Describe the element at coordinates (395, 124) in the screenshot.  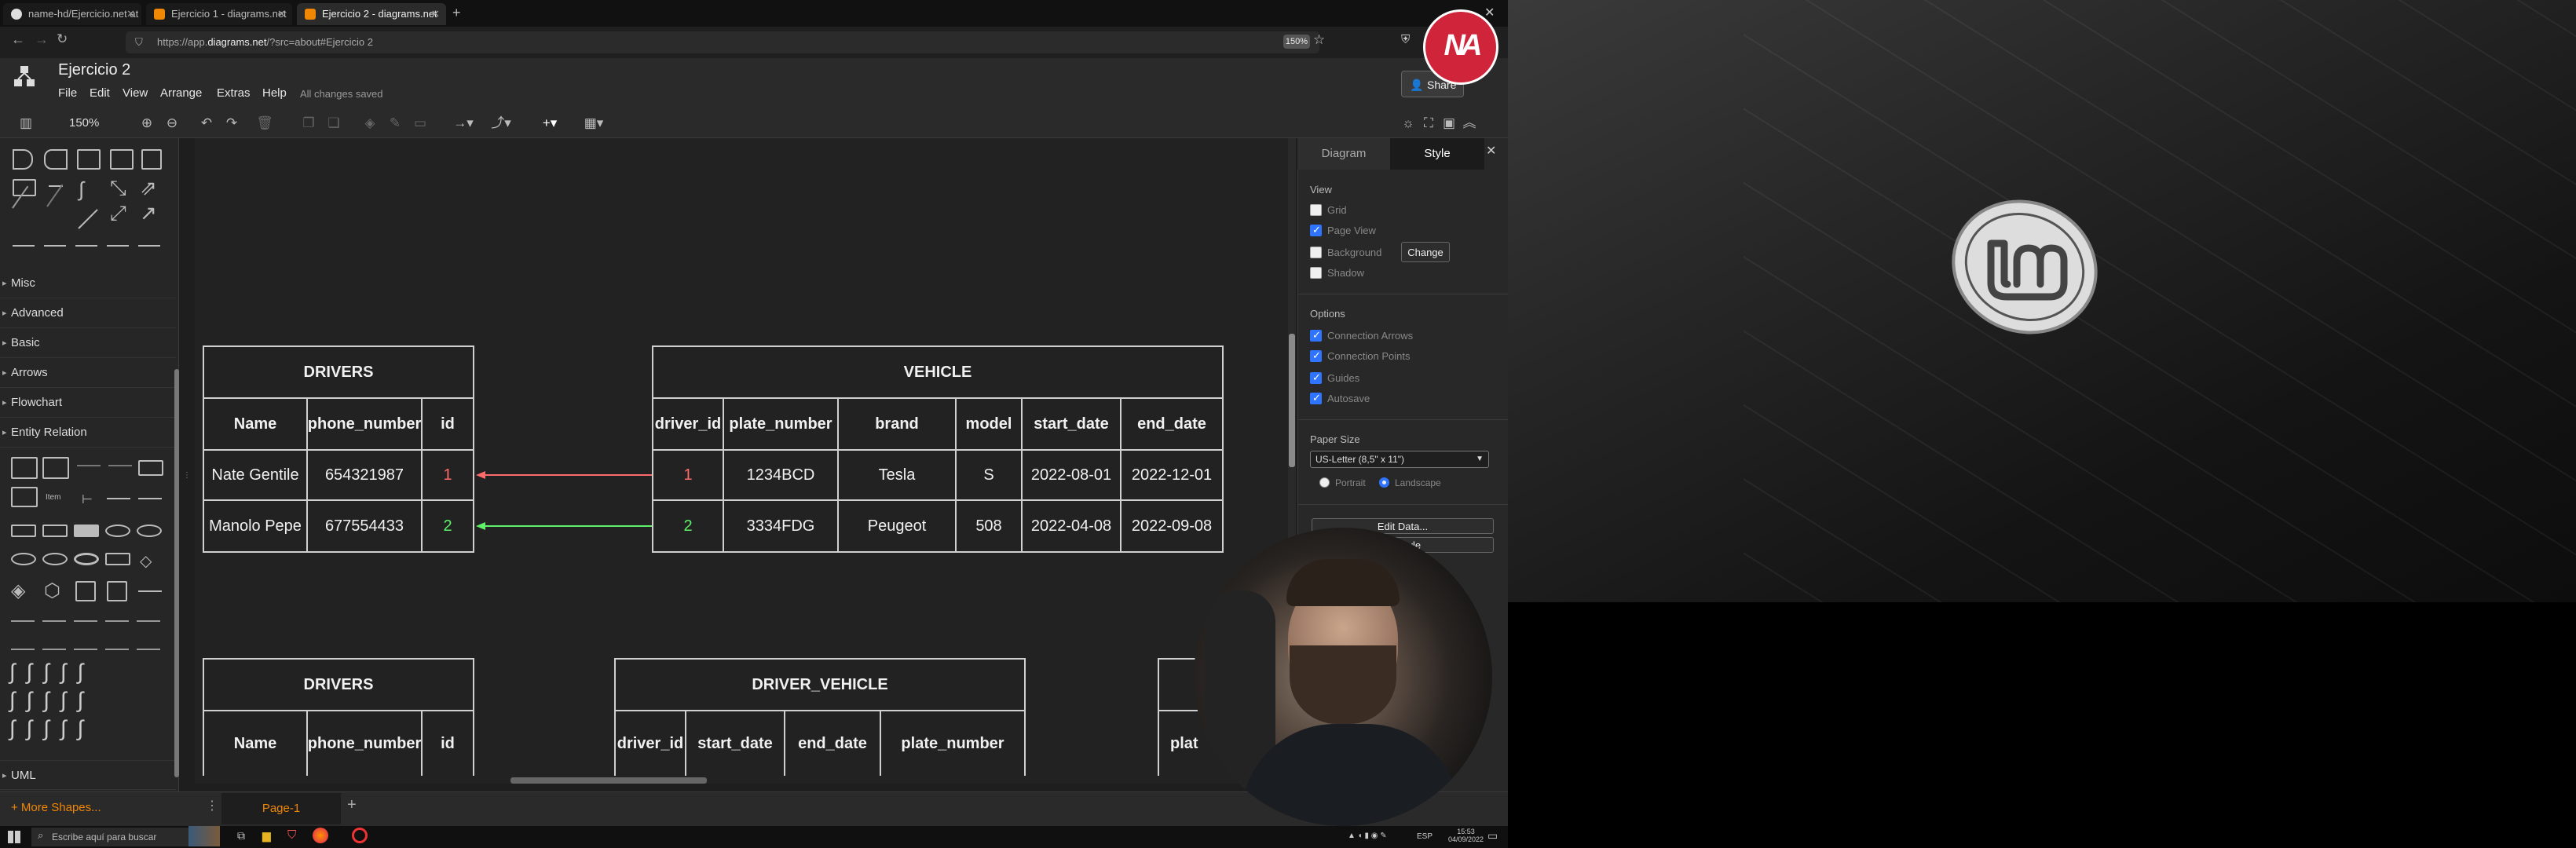
I see `line-color-icon: ✎` at that location.